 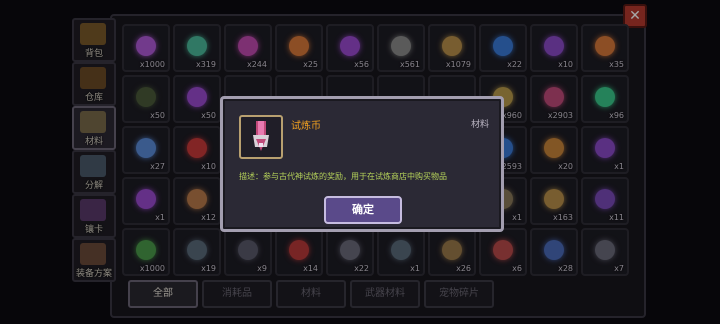 I want to click on item-icon-frame, so click(x=261, y=137).